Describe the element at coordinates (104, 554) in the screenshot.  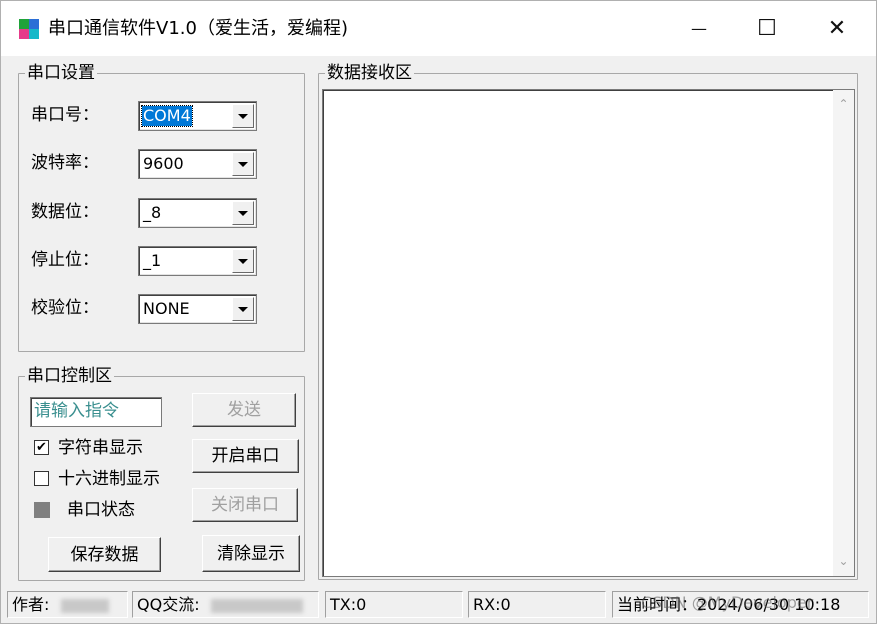
I see `save-data-button: 保存数据` at that location.